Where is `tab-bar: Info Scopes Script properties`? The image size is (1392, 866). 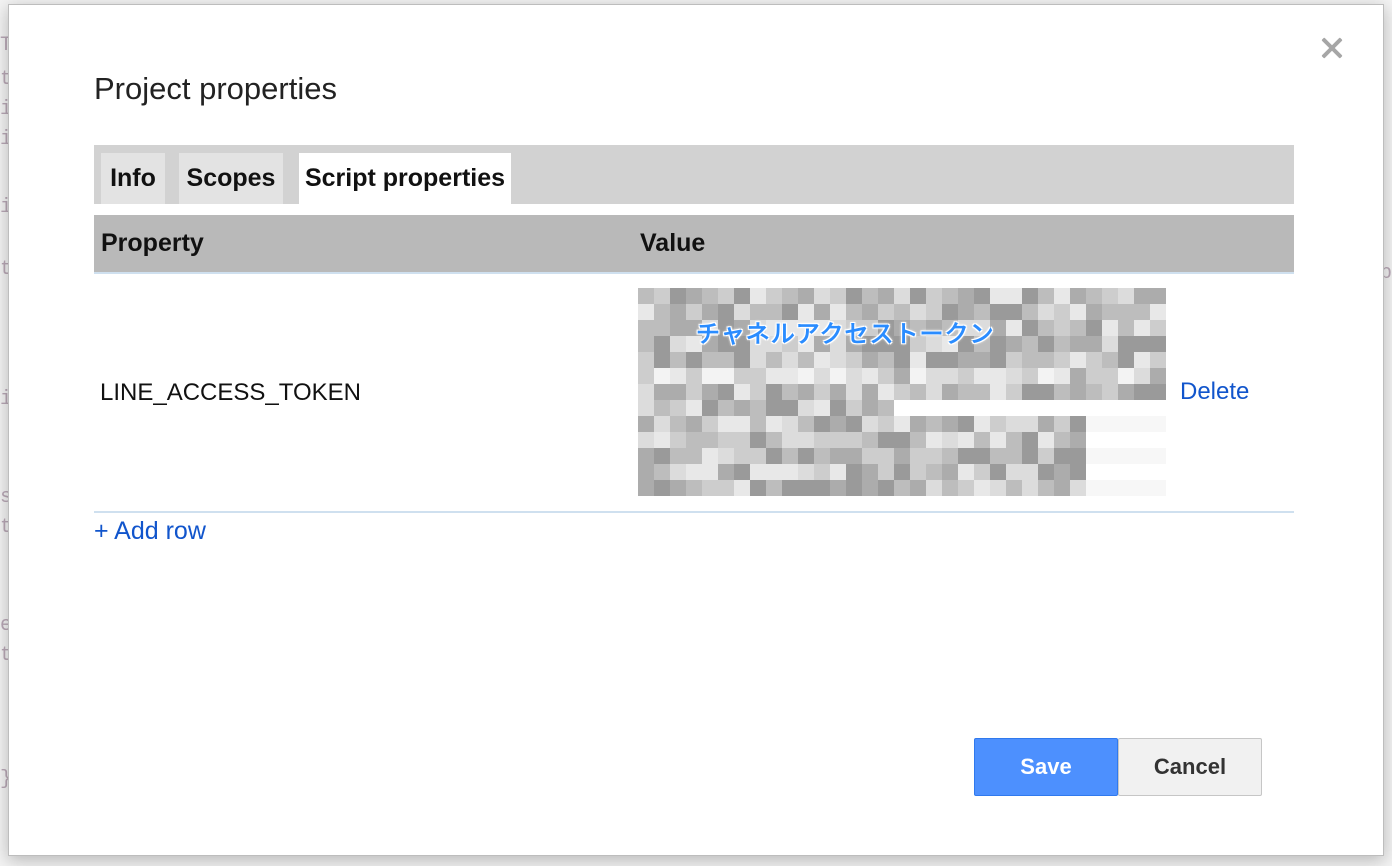 tab-bar: Info Scopes Script properties is located at coordinates (694, 174).